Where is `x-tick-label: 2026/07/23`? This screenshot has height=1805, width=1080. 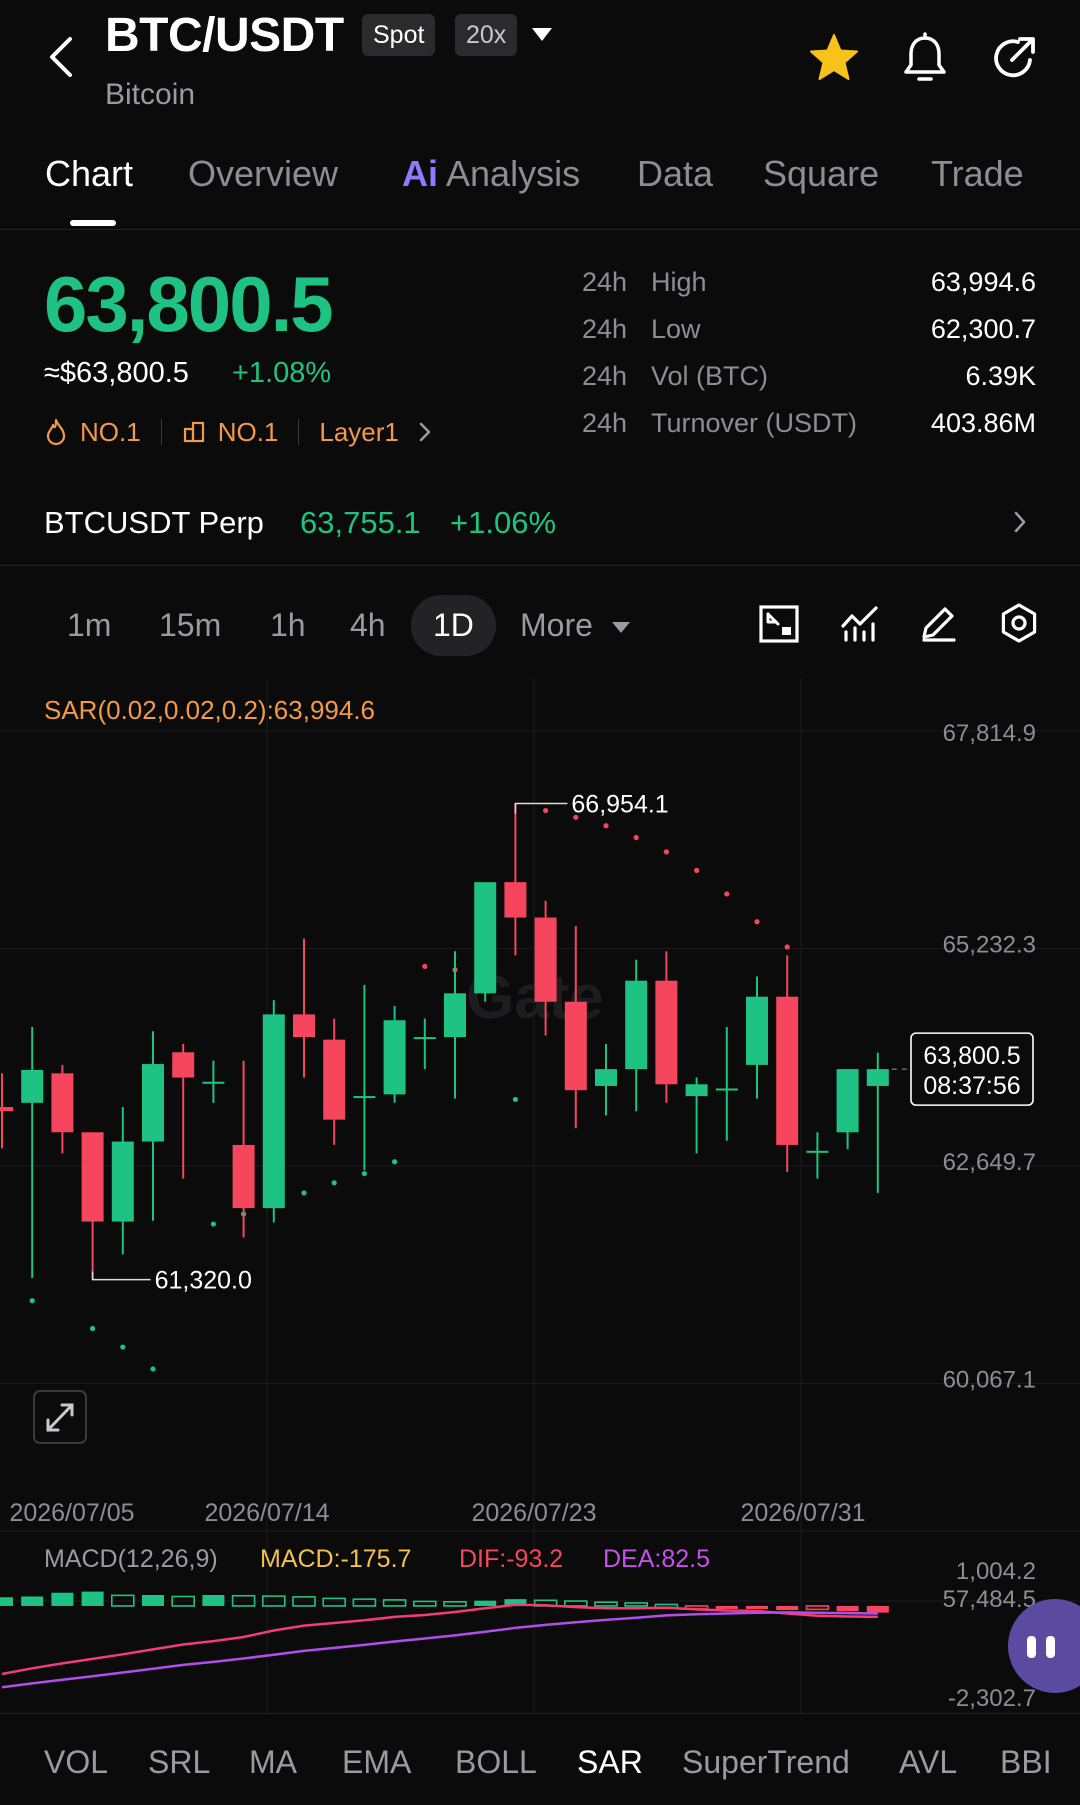 x-tick-label: 2026/07/23 is located at coordinates (533, 1513).